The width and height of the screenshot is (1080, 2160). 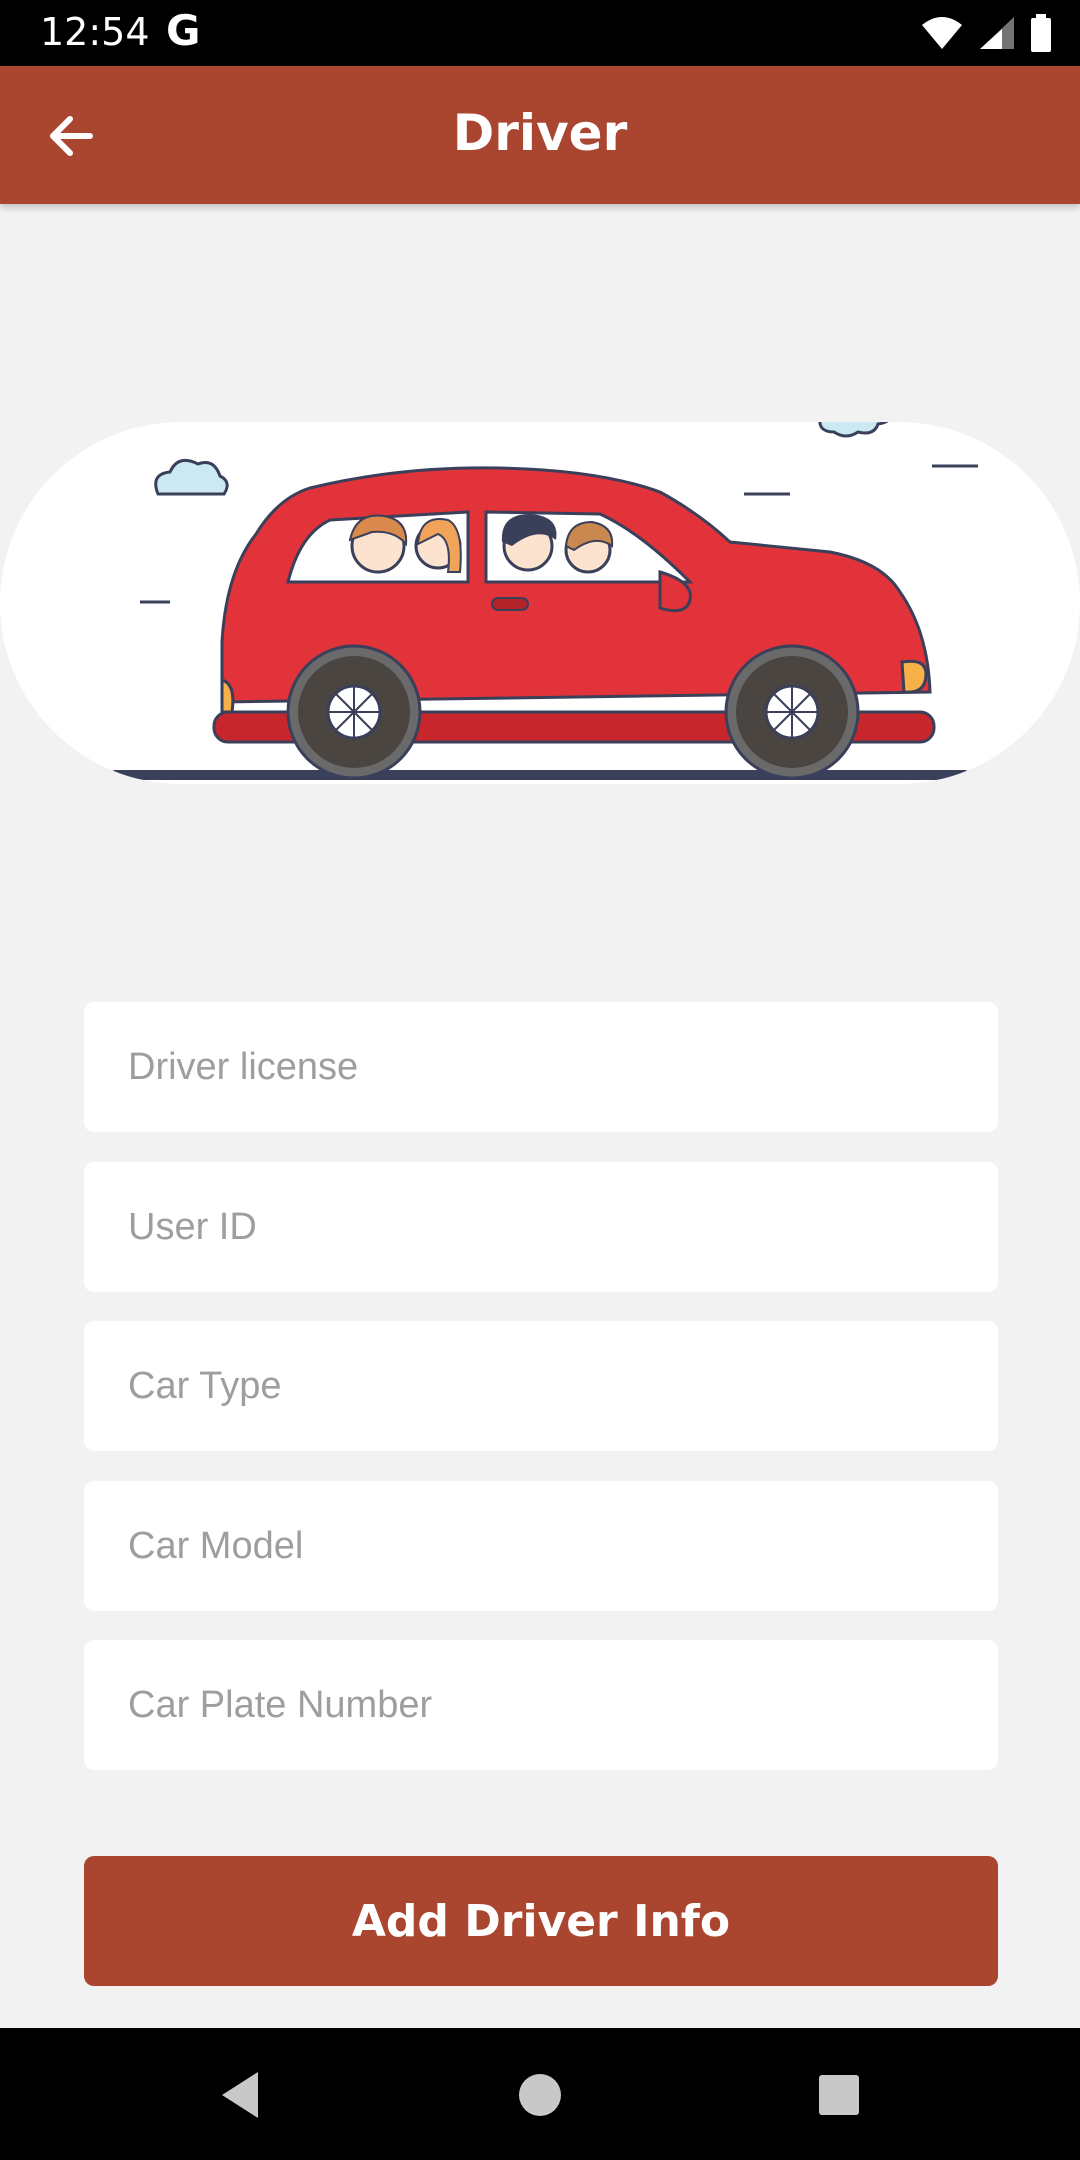 I want to click on add-driver-info-button: Add Driver Info, so click(x=541, y=1921).